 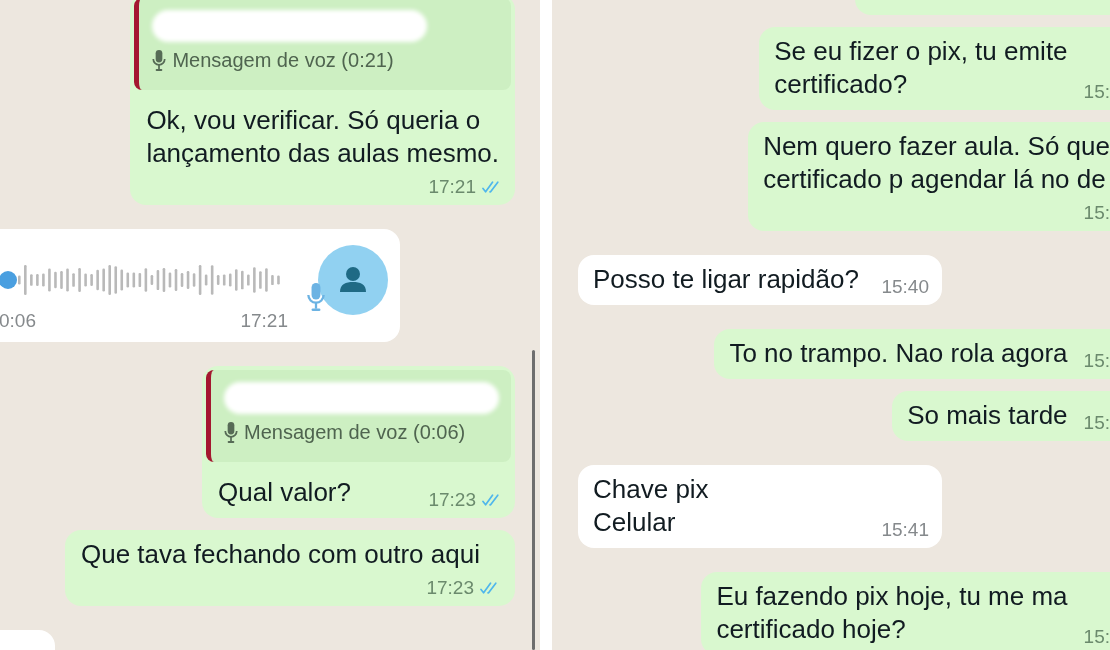 I want to click on message-text: So mais tarde, so click(x=987, y=415).